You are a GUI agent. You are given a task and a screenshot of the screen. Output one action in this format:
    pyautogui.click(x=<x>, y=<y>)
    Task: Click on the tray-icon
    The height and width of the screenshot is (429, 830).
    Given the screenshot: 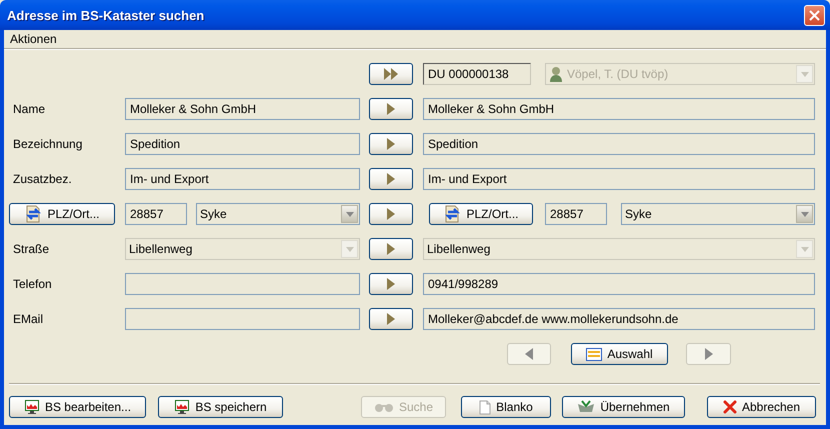 What is the action you would take?
    pyautogui.click(x=586, y=407)
    